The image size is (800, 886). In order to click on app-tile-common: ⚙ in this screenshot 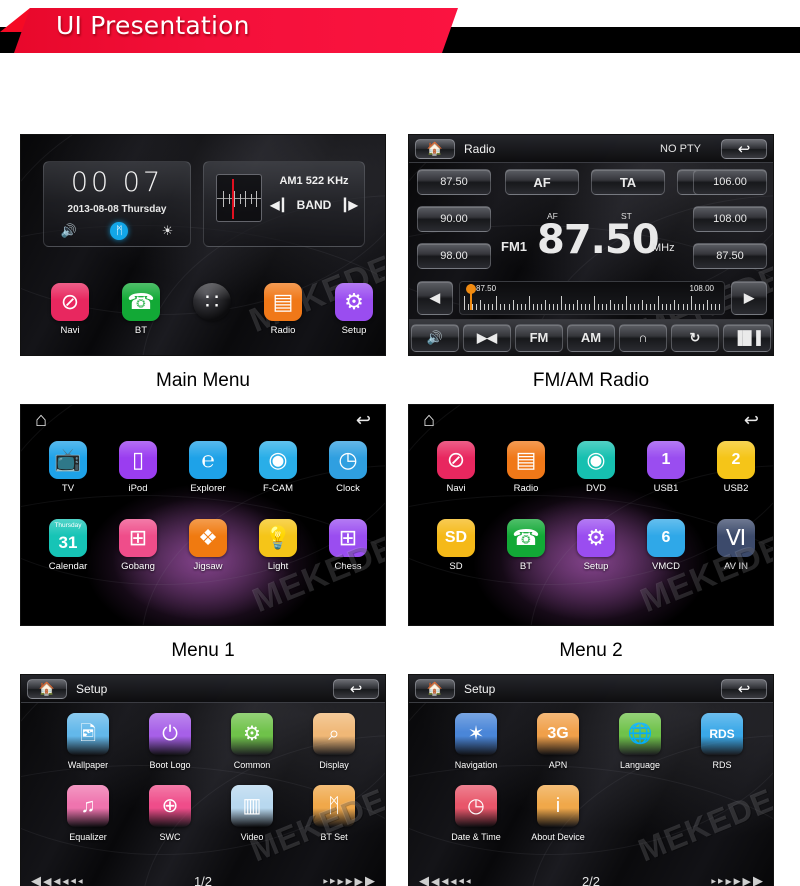, I will do `click(252, 734)`.